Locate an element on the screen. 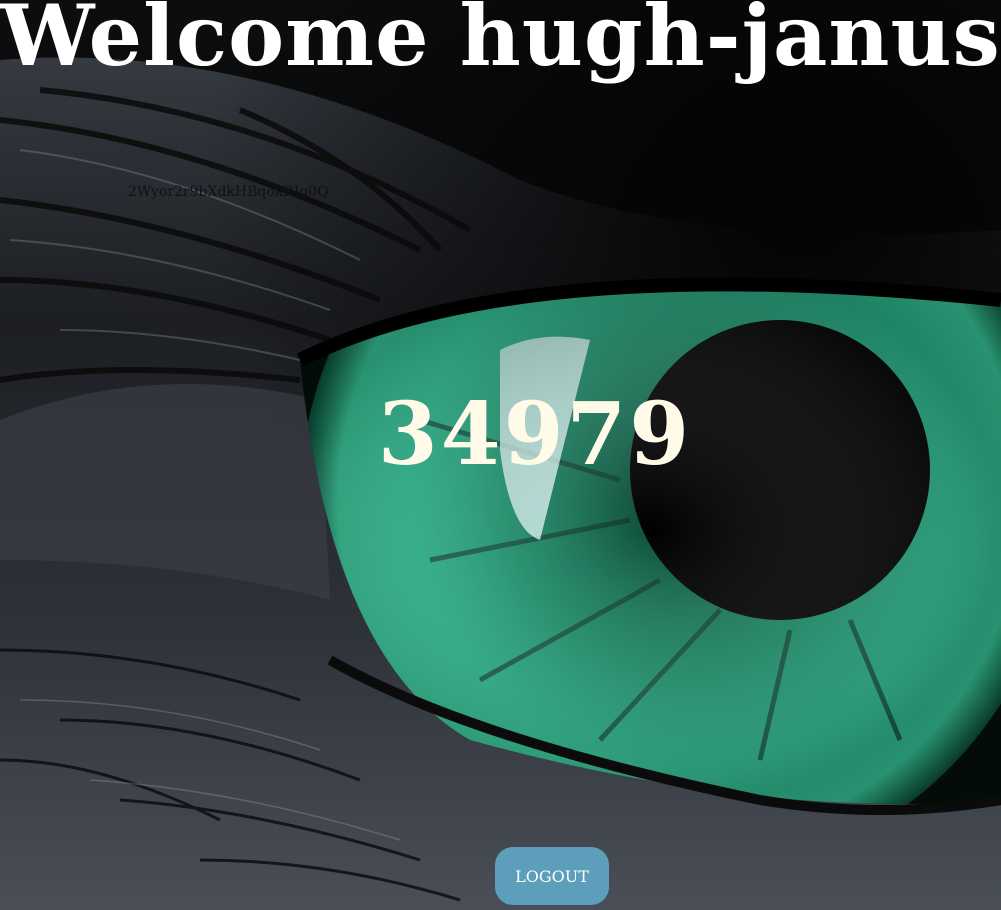  welcome-heading: Welcome hugh-janus is located at coordinates (500, 42).